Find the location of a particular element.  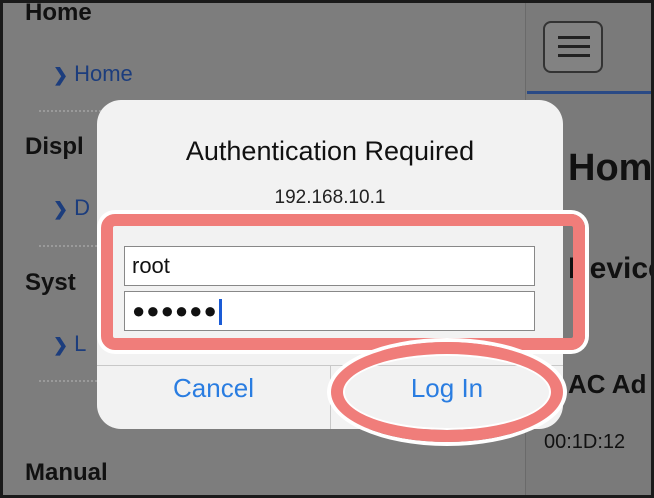

nav-section-system: Syst is located at coordinates (50, 282).